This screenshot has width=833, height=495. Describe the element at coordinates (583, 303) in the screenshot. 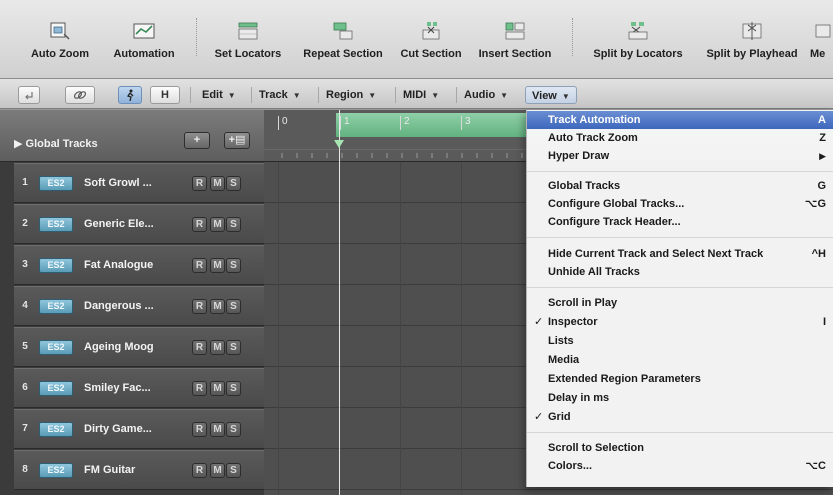

I see `menu-item-label: Scroll in Play` at that location.